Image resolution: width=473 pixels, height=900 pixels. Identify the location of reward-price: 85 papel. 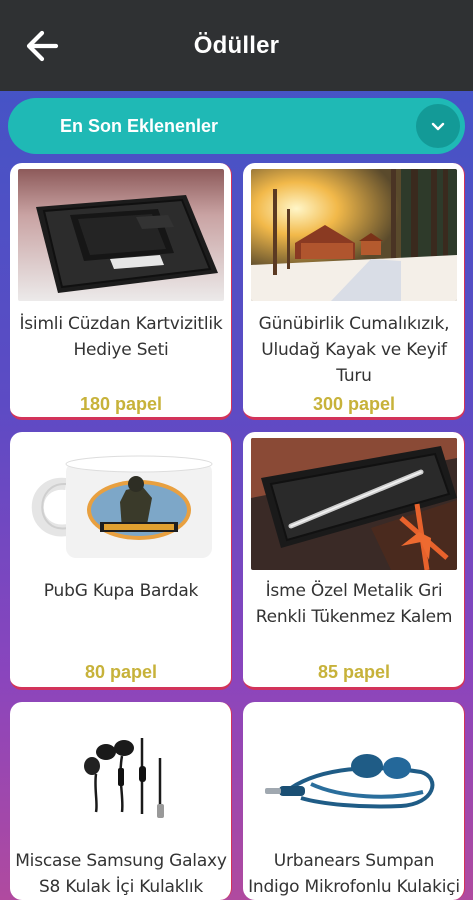
(354, 672).